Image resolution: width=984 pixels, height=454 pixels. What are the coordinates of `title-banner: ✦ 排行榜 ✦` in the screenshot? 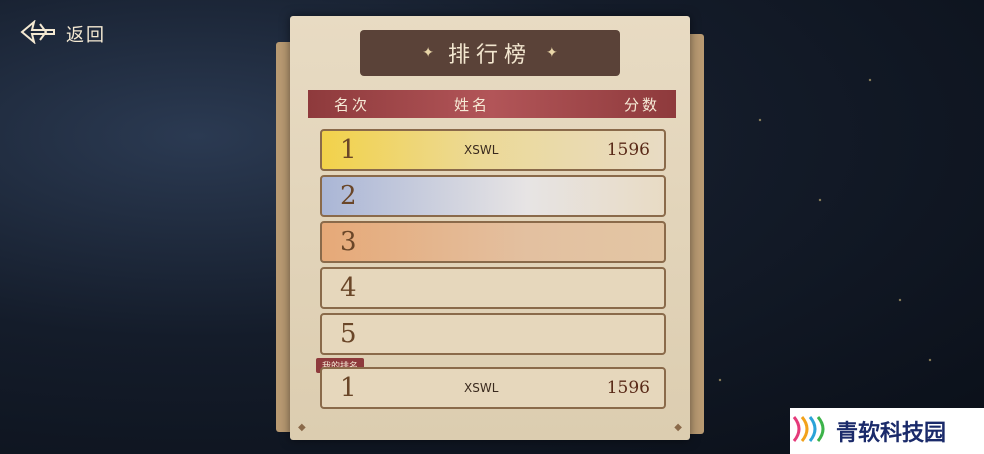 It's located at (490, 53).